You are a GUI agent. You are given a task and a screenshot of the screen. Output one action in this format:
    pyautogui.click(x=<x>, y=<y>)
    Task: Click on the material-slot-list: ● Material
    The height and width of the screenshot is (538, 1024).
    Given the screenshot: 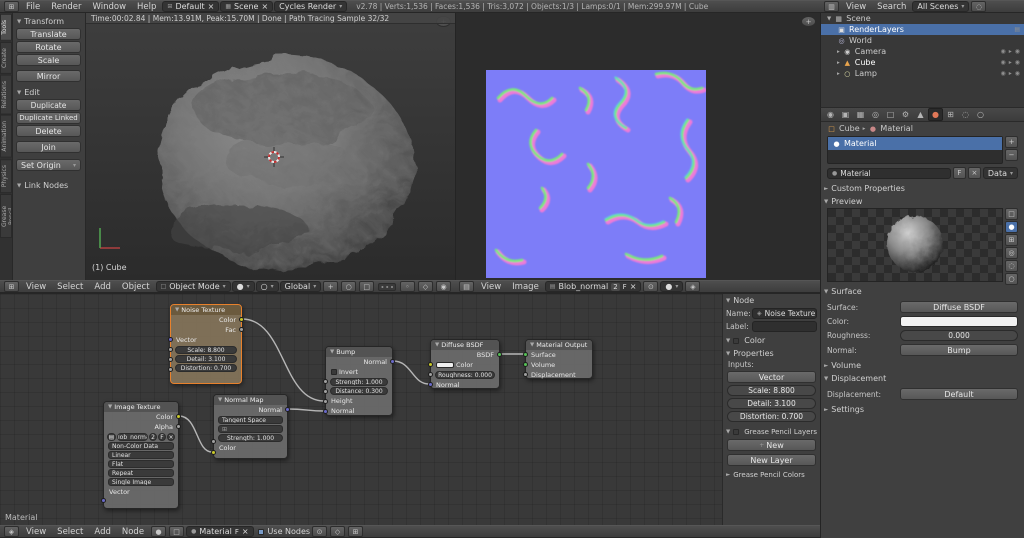 What is the action you would take?
    pyautogui.click(x=915, y=150)
    